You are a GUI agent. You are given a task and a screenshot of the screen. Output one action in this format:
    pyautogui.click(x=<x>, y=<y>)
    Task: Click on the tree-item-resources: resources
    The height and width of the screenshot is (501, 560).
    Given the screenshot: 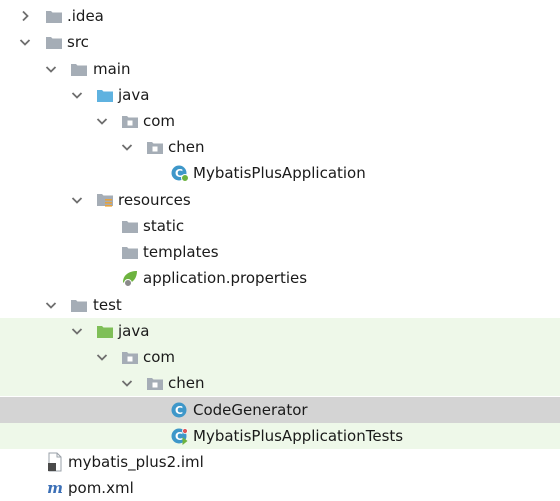 What is the action you would take?
    pyautogui.click(x=280, y=200)
    